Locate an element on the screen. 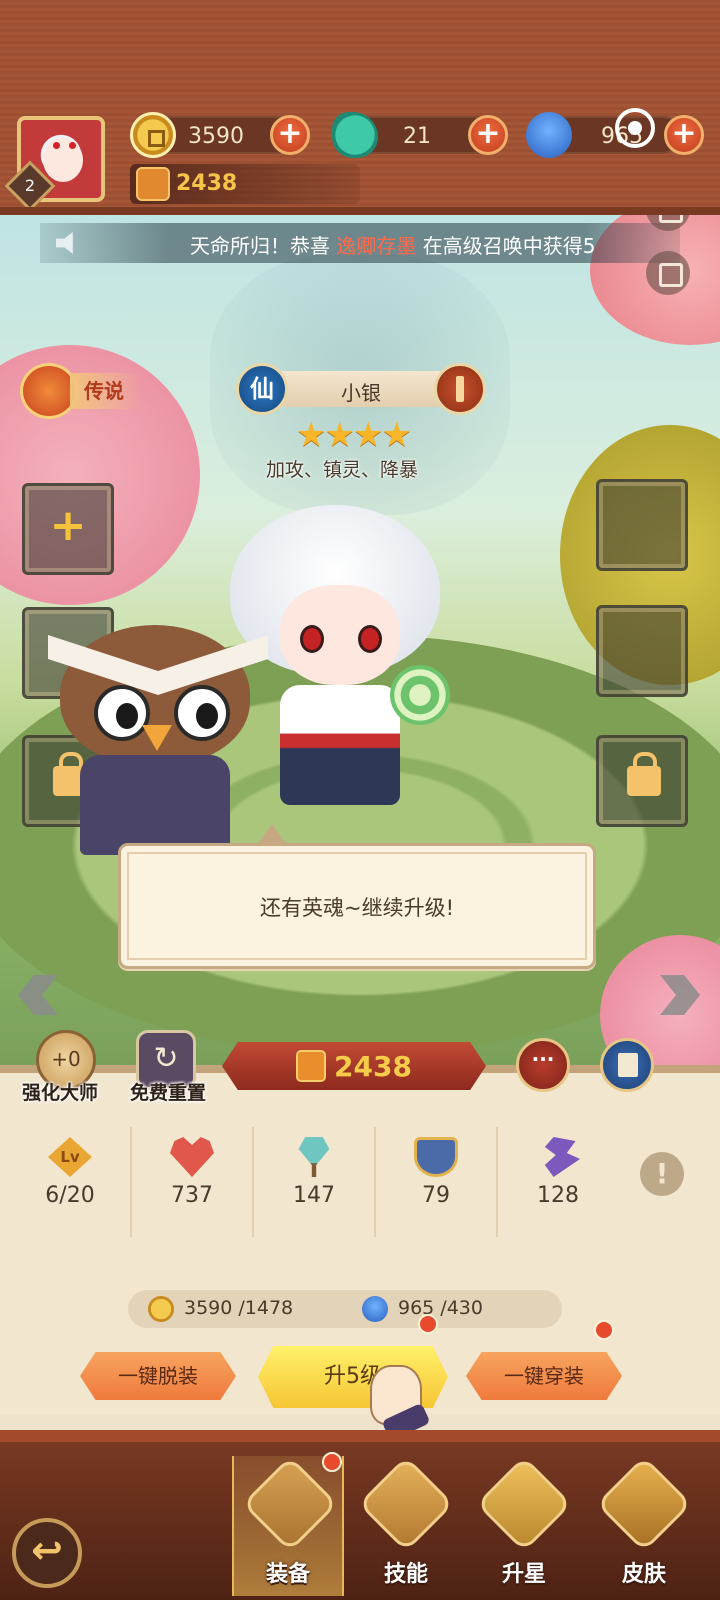 This screenshot has height=1600, width=720. owl-robe is located at coordinates (155, 805).